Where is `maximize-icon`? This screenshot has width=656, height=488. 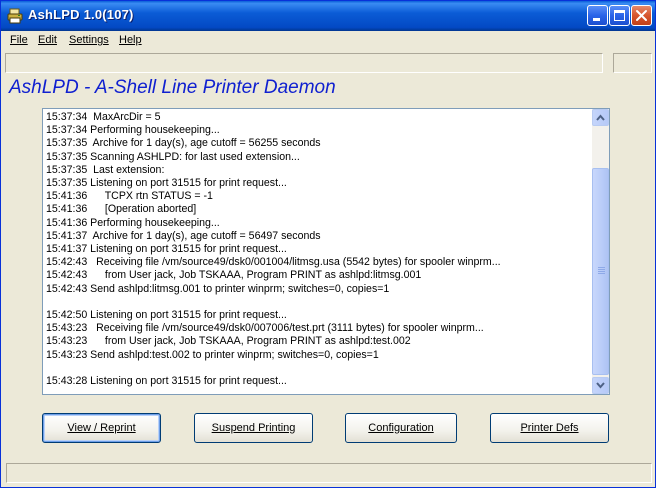 maximize-icon is located at coordinates (619, 15).